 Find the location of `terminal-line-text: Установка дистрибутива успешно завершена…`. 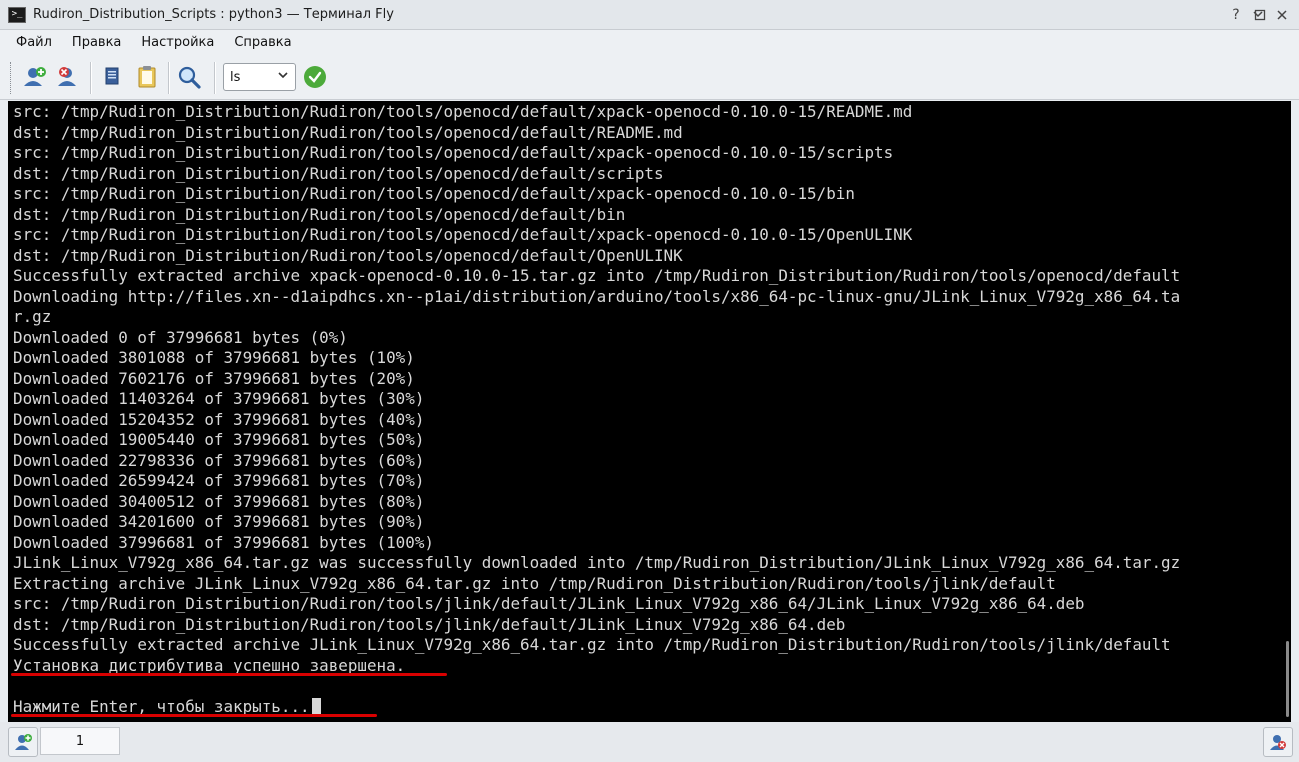

terminal-line-text: Установка дистрибутива успешно завершена… is located at coordinates (209, 665).